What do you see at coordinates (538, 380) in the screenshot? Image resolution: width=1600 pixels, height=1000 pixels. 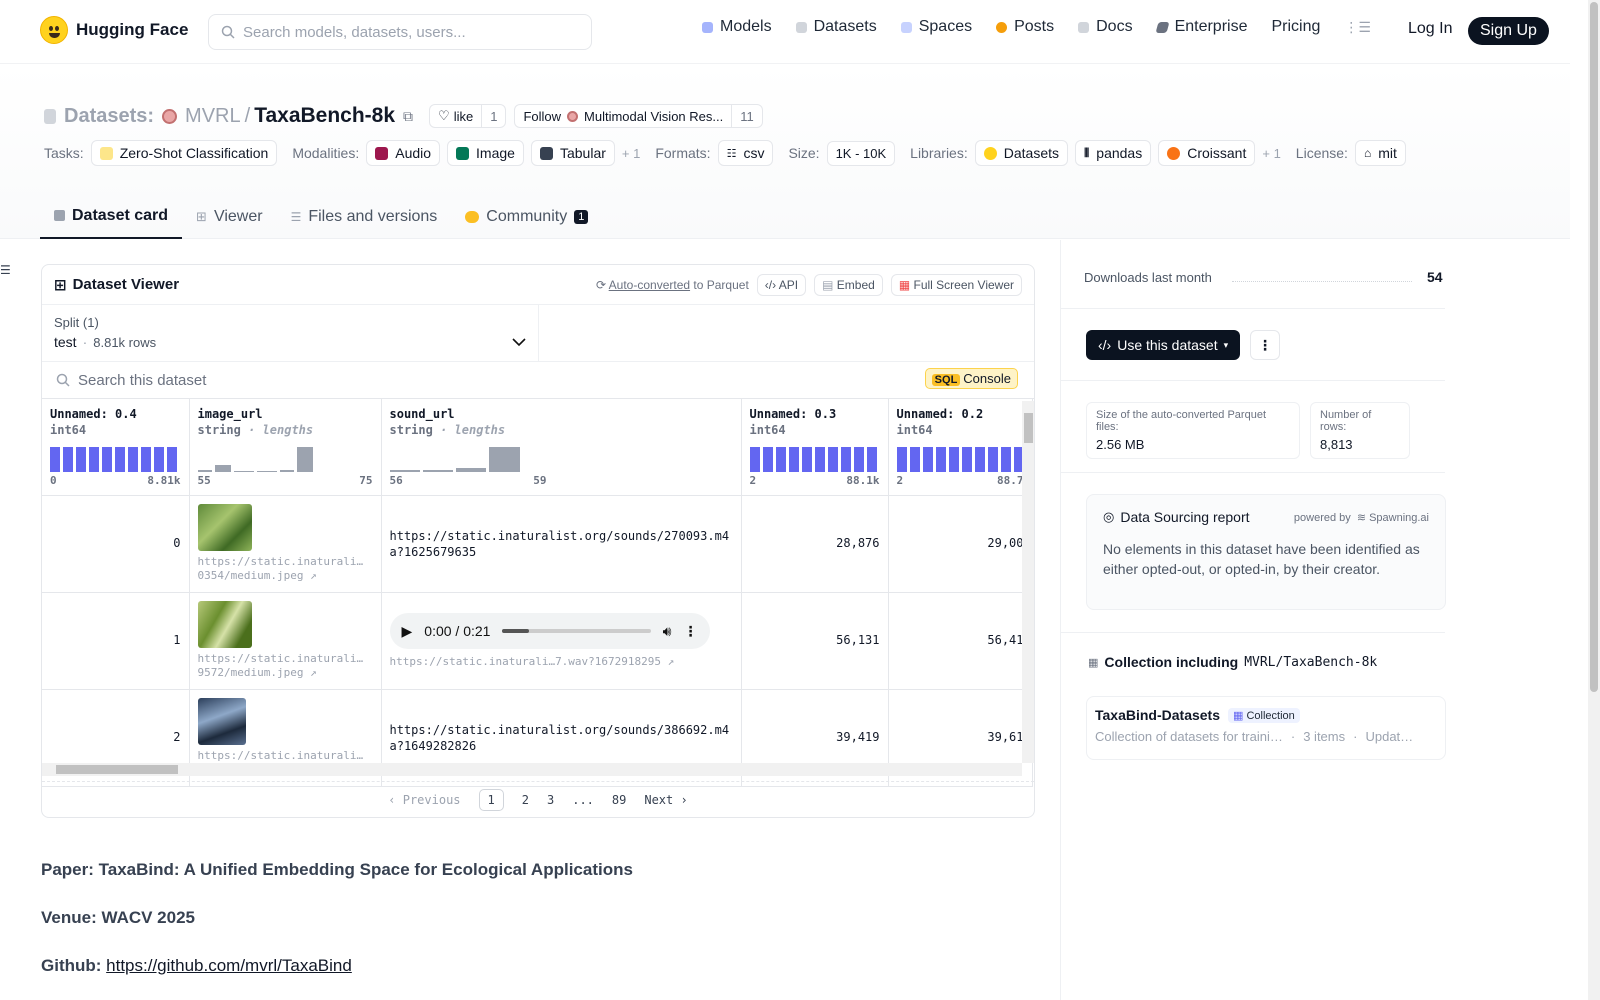 I see `dataset-search-input: Search this dataset SQL Console` at bounding box center [538, 380].